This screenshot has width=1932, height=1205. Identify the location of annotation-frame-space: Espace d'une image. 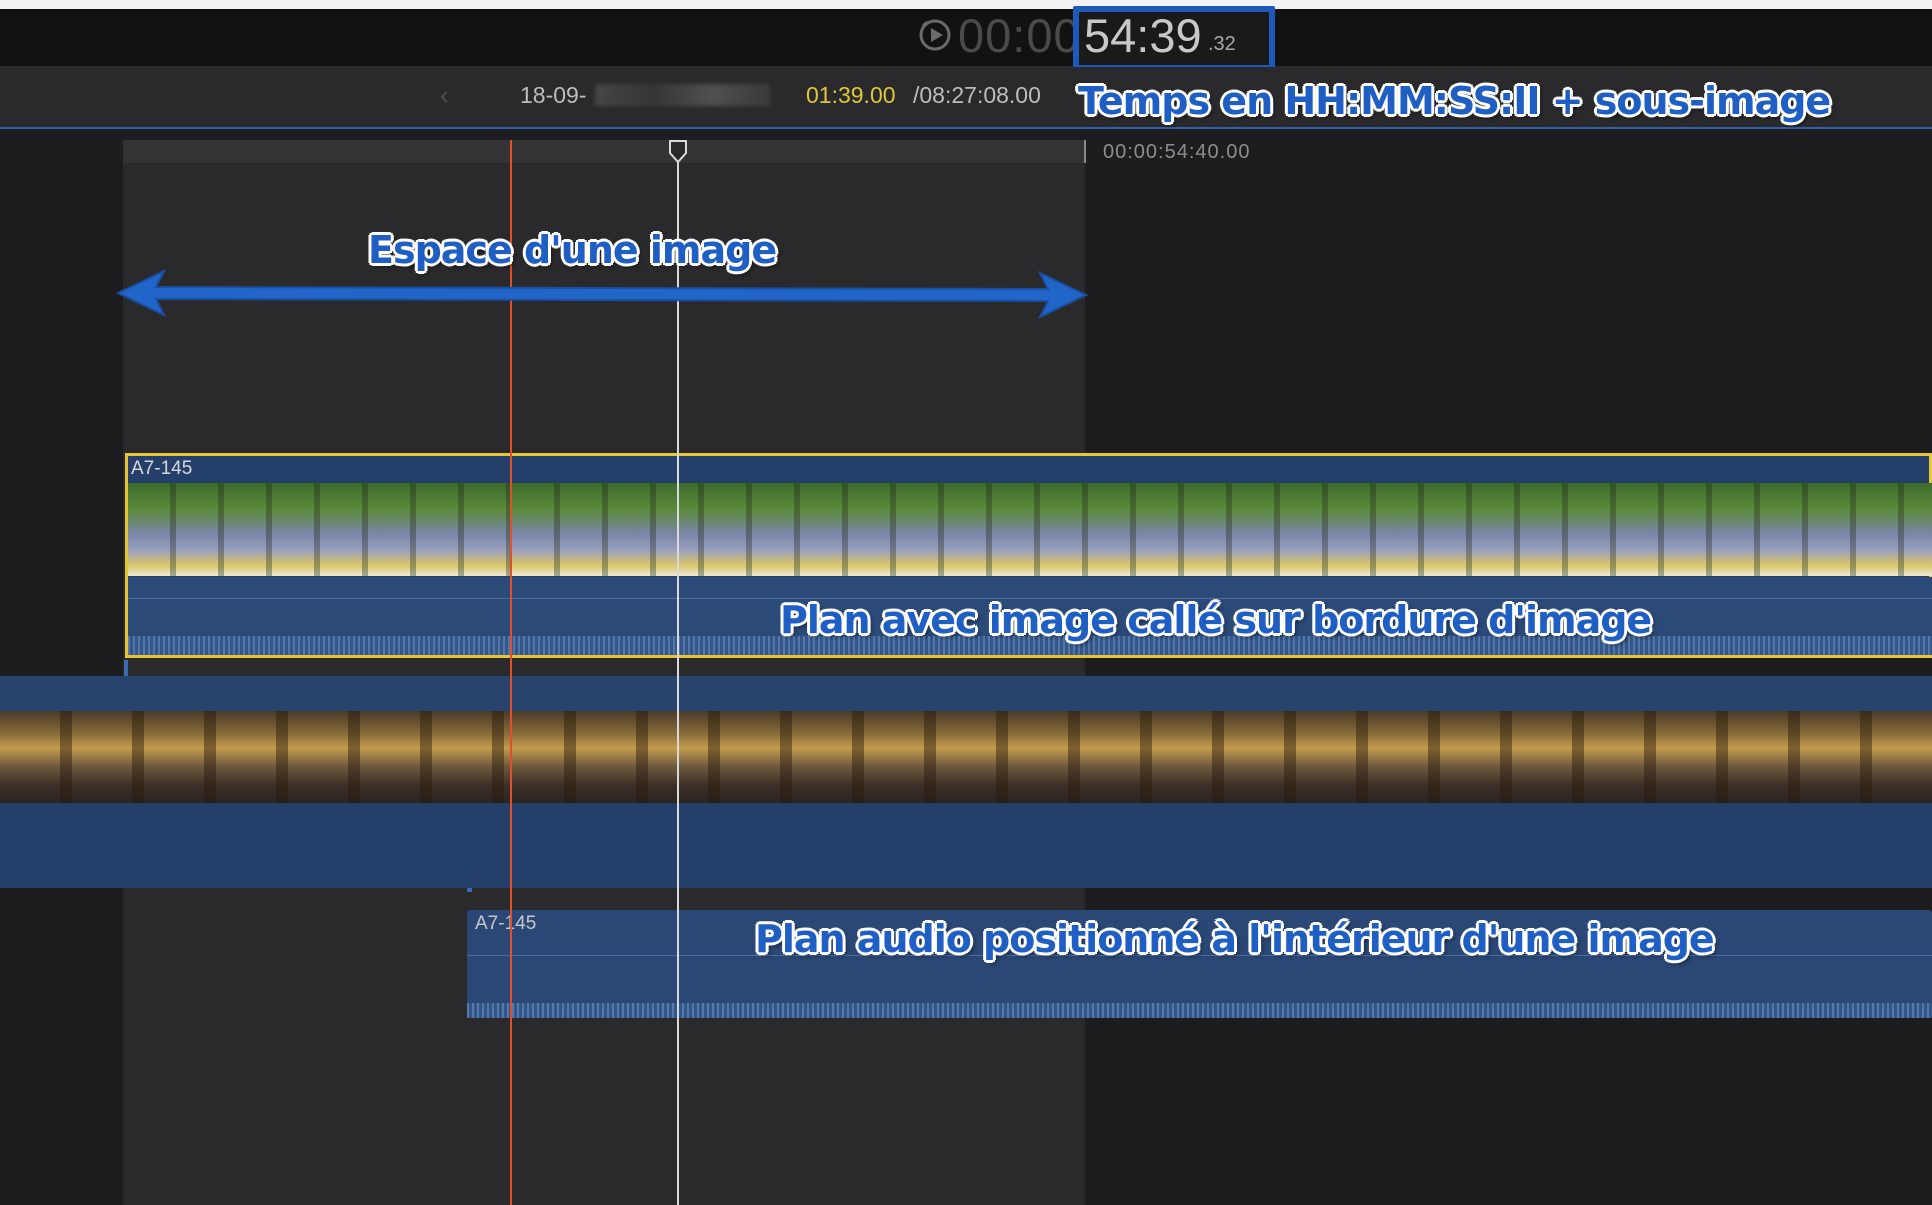
(572, 250).